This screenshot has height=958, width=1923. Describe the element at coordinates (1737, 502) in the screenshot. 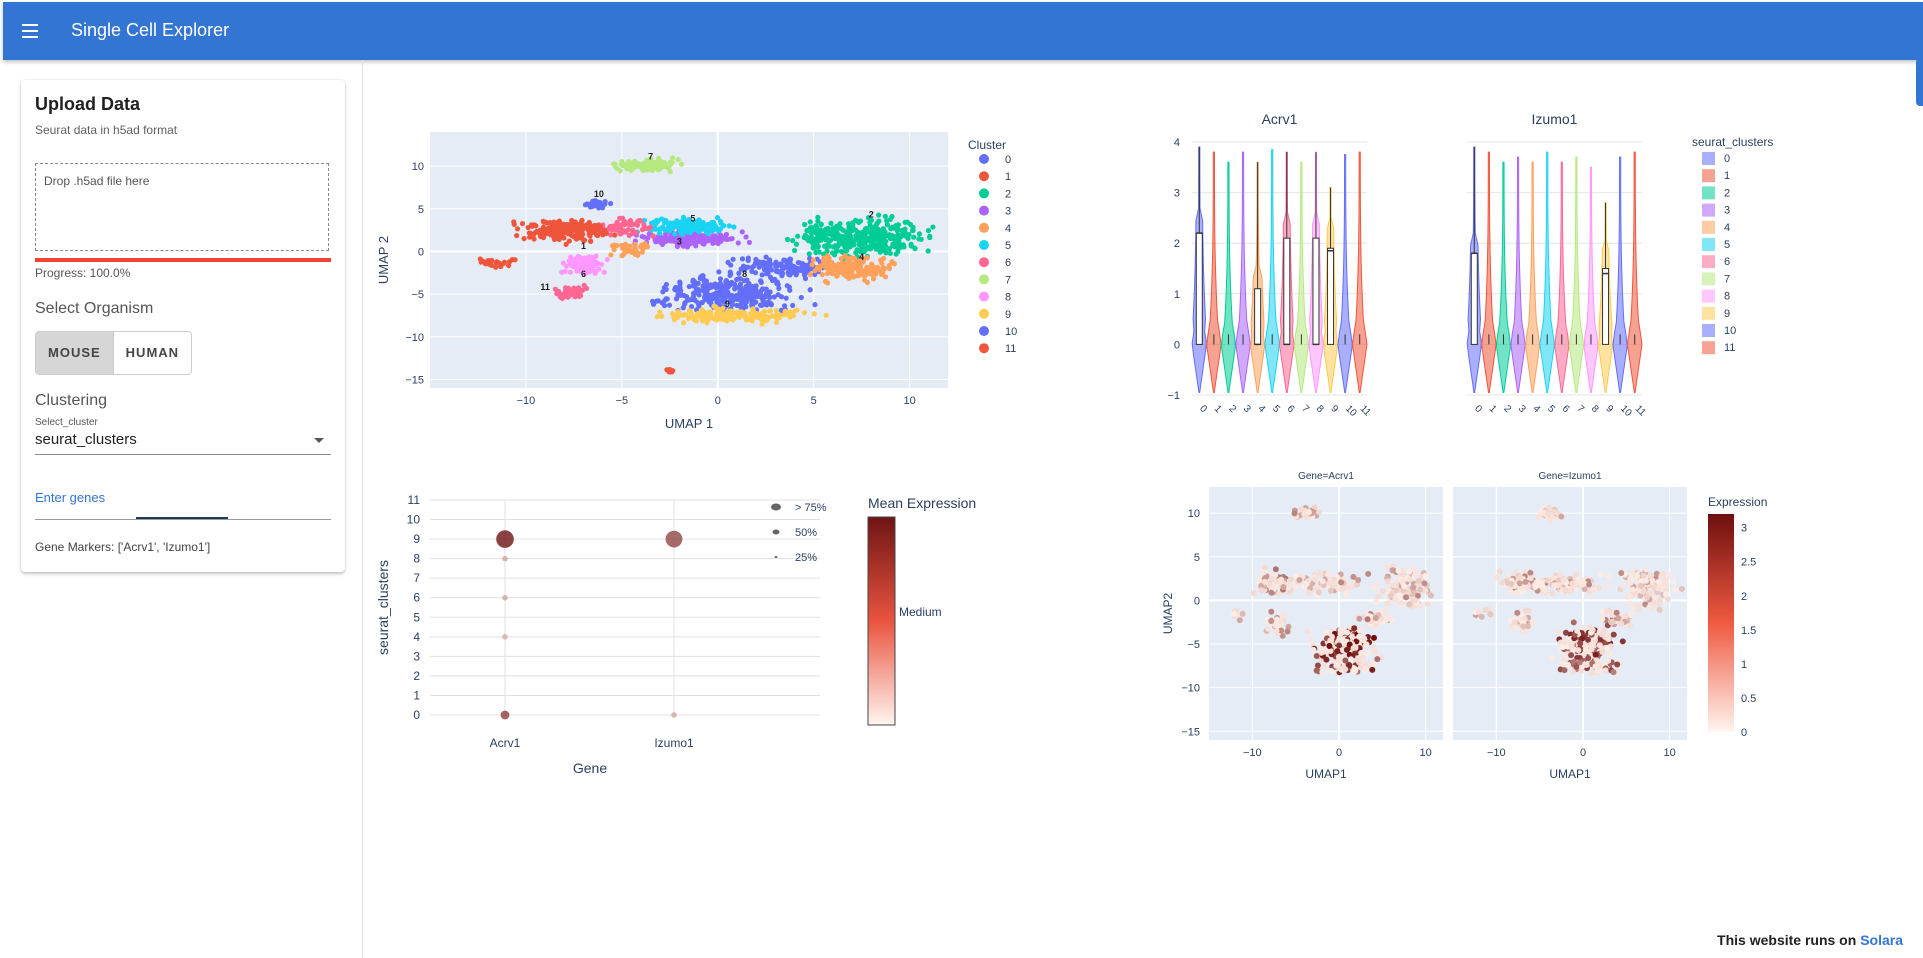

I see `feature-colorbar-title: Expression` at that location.